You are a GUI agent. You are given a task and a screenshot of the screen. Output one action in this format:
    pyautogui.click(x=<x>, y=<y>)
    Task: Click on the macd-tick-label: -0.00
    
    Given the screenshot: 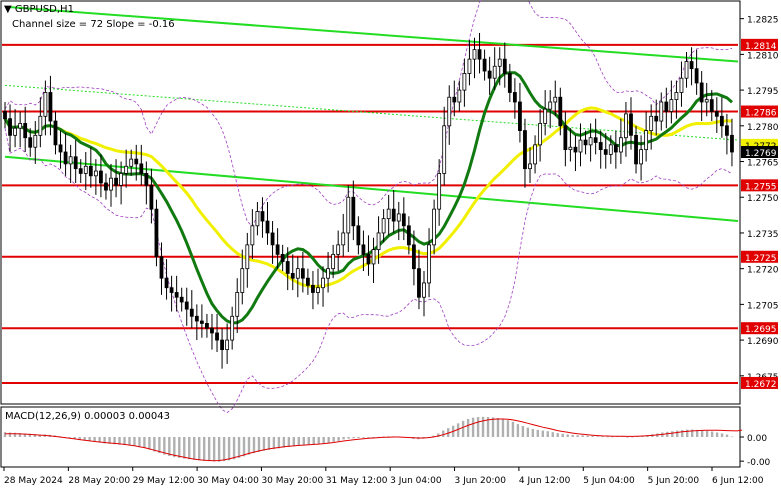 What is the action you would take?
    pyautogui.click(x=759, y=463)
    